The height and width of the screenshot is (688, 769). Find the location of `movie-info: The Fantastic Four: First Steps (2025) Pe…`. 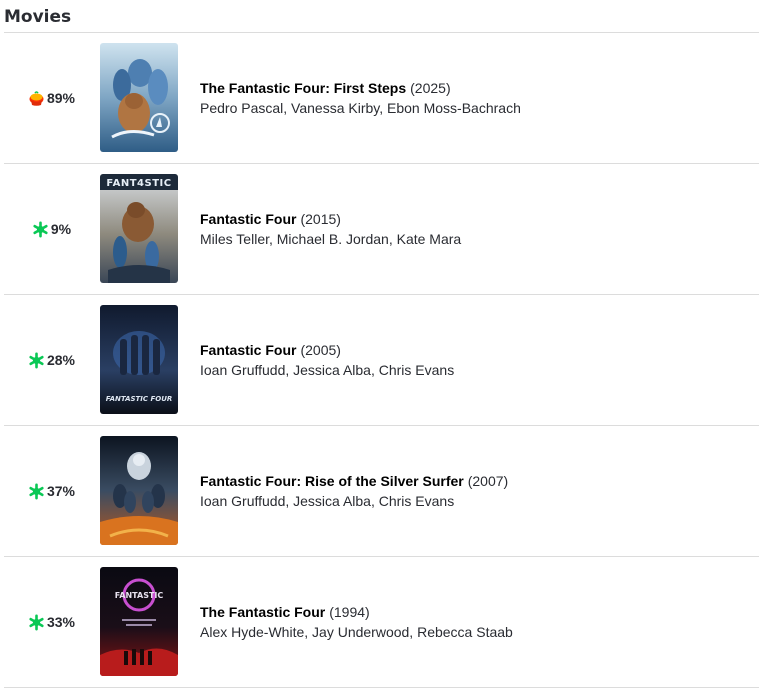

movie-info: The Fantastic Four: First Steps (2025) Pe… is located at coordinates (360, 98).